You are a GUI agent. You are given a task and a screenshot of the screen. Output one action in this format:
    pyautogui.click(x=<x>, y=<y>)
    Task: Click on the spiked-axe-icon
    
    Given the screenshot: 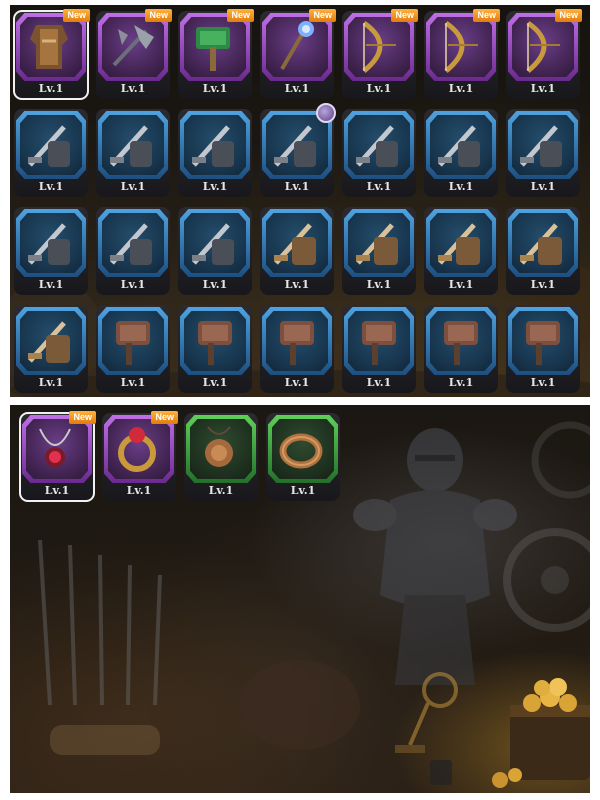 What is the action you would take?
    pyautogui.click(x=133, y=46)
    